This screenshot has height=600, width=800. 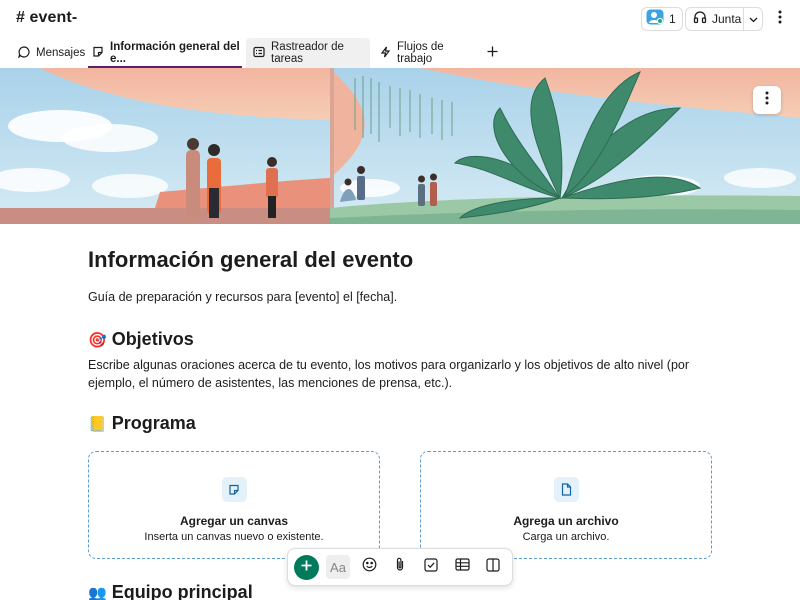 What do you see at coordinates (46, 18) in the screenshot?
I see `channel-title: # event-` at bounding box center [46, 18].